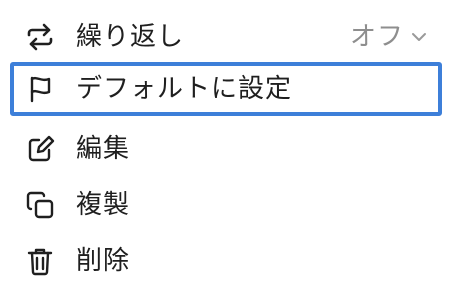 This screenshot has height=290, width=454. What do you see at coordinates (40, 37) in the screenshot?
I see `repeat-icon` at bounding box center [40, 37].